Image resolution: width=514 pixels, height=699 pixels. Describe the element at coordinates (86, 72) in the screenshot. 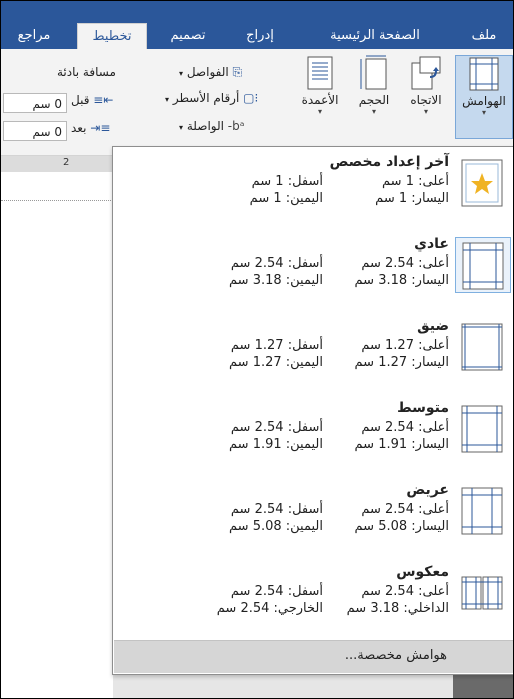

I see `indent-group-title: مسافة بادئة` at that location.